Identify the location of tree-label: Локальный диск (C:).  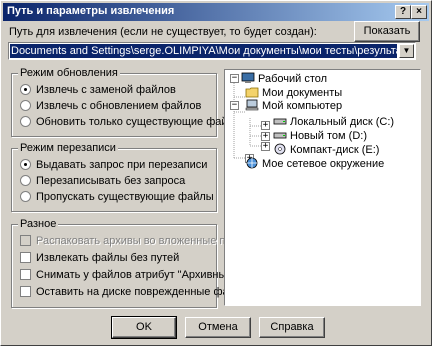
(342, 122).